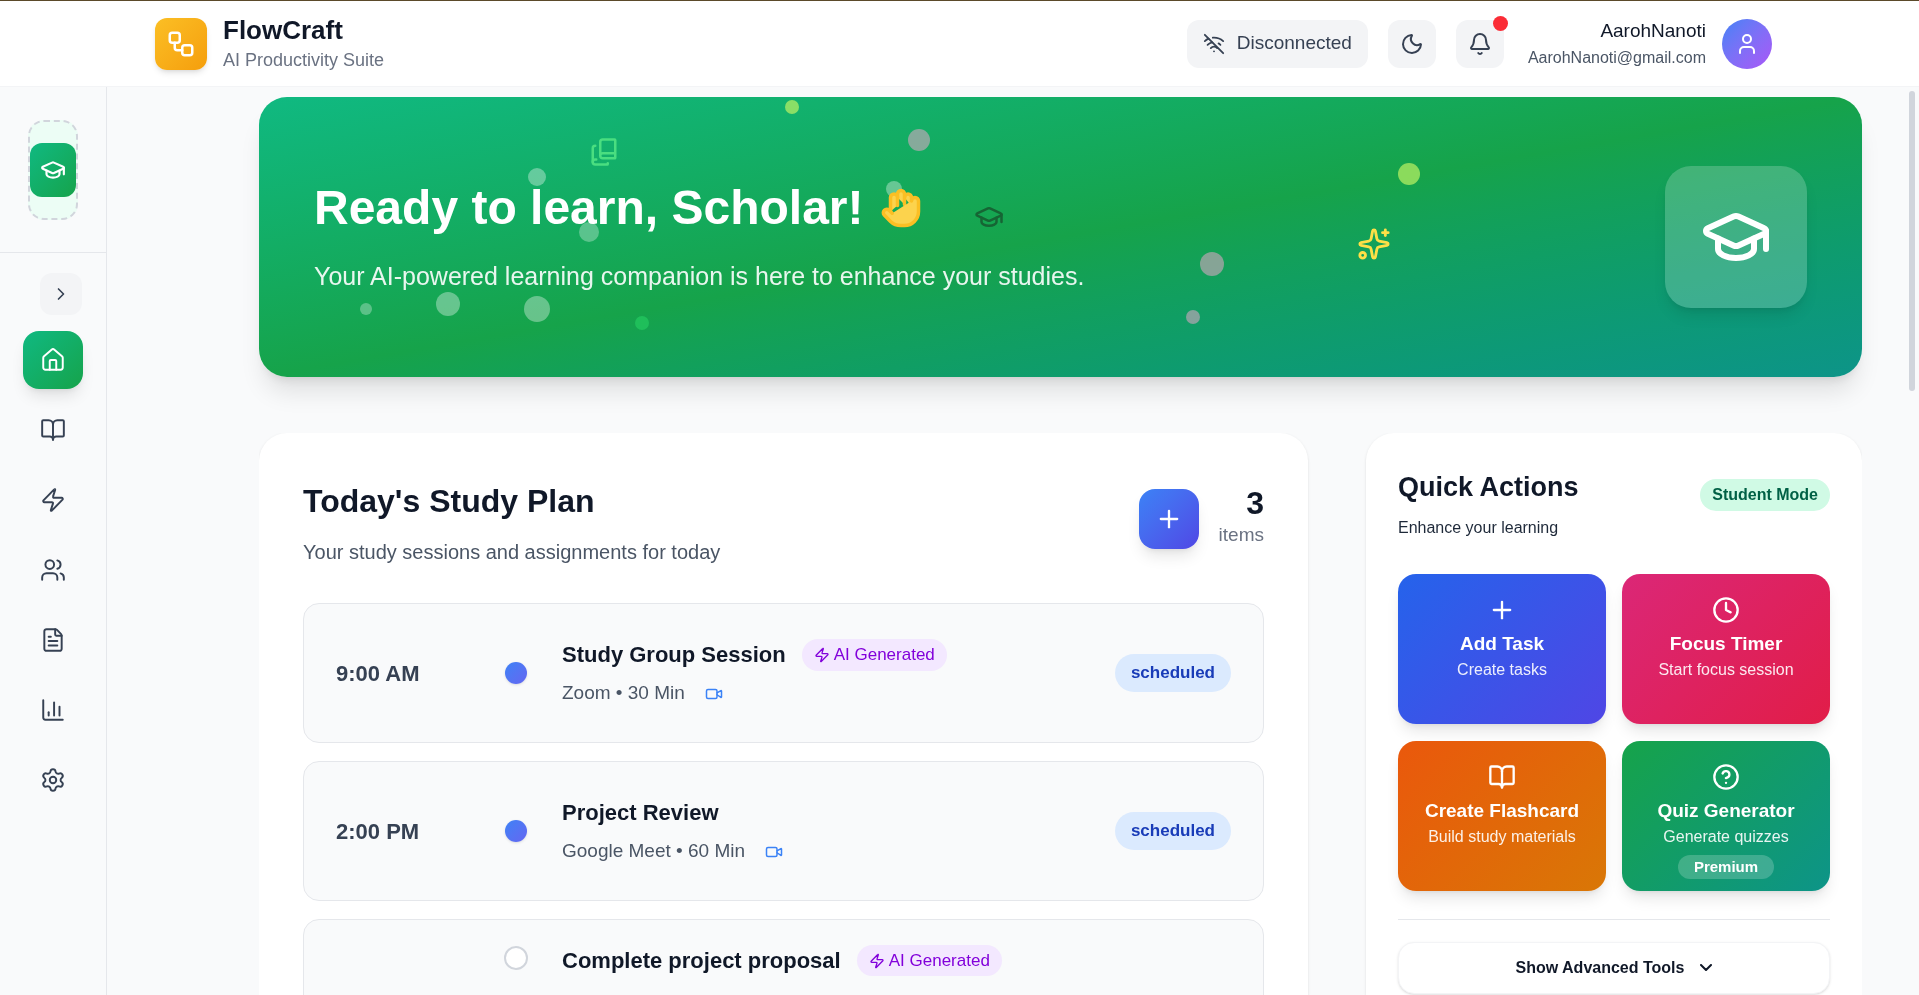  Describe the element at coordinates (1616, 57) in the screenshot. I see `user-email: AarohNanoti@gmail.com` at that location.